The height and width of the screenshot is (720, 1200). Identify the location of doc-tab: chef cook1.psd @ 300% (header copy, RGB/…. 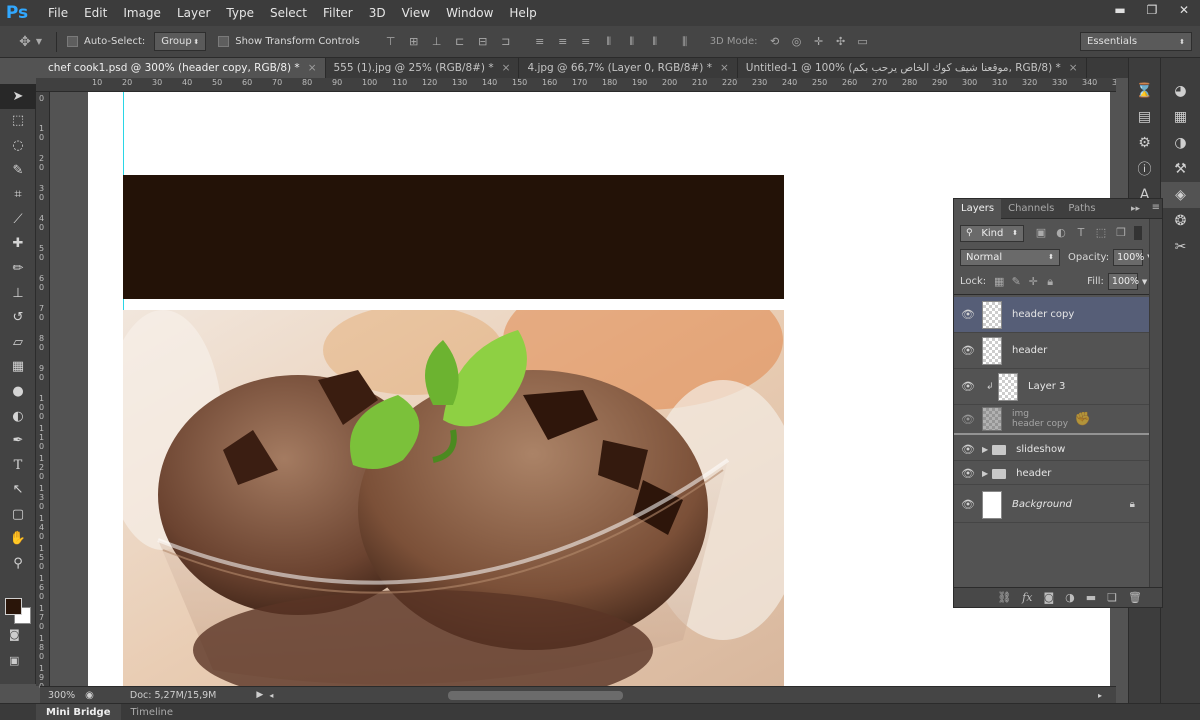
(183, 68).